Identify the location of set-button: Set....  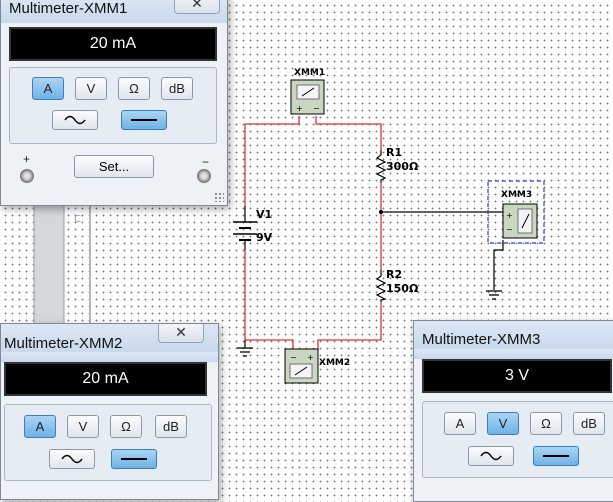
(114, 166).